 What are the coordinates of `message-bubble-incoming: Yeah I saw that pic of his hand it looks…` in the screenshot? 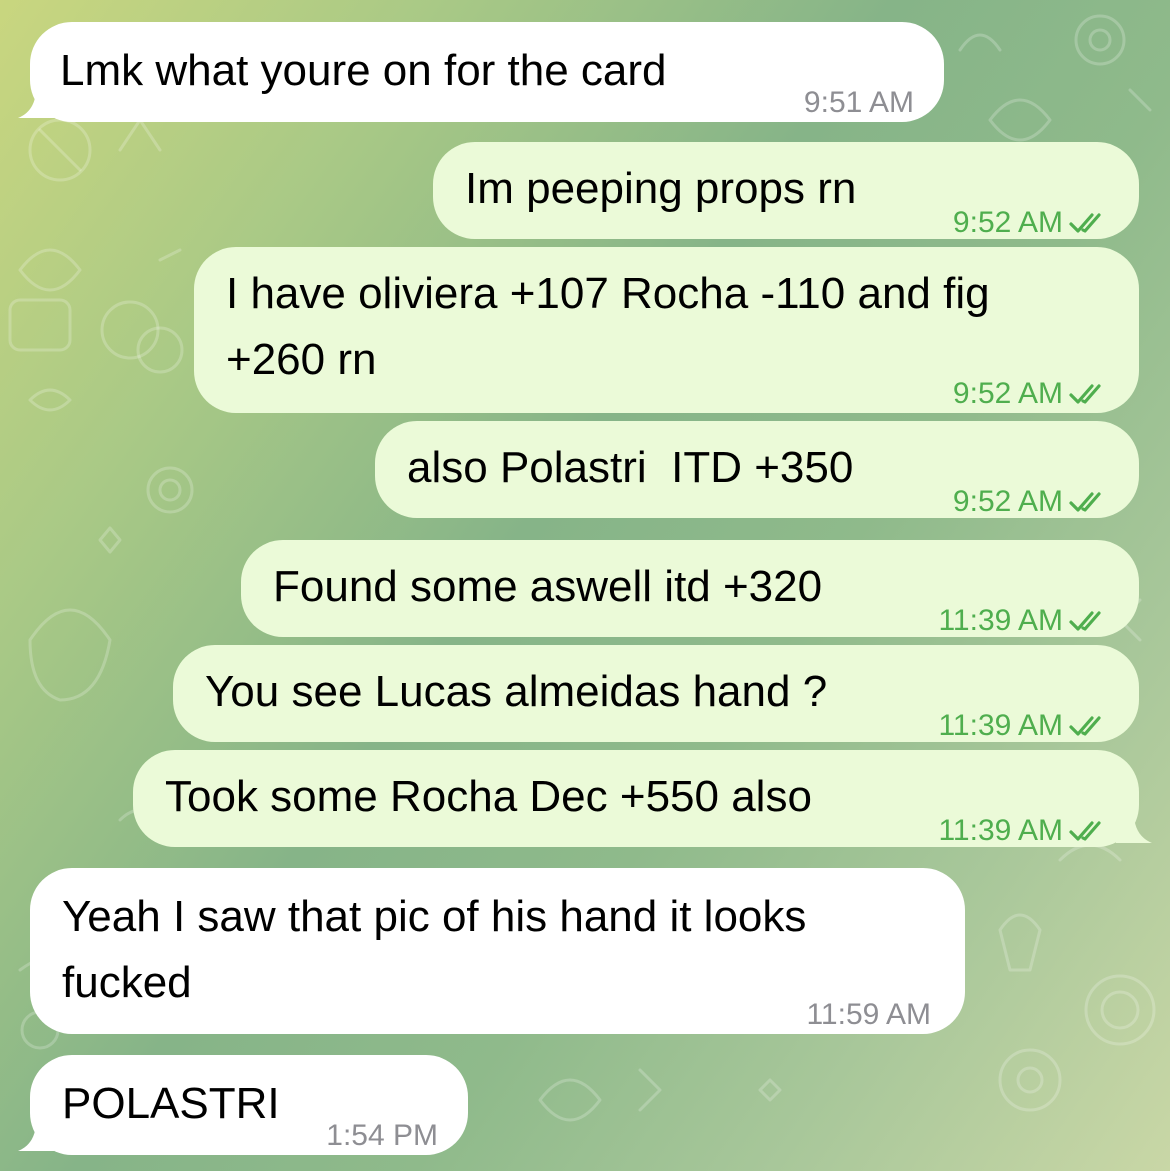 It's located at (497, 951).